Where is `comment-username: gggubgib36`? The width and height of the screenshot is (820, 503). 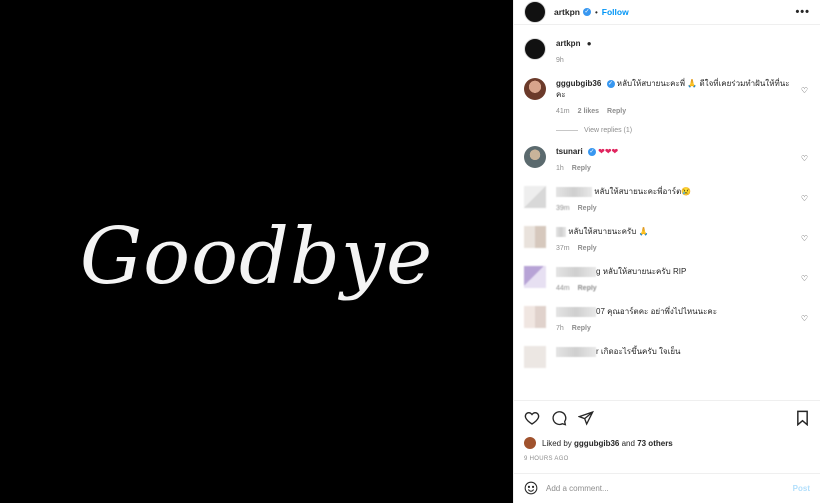 comment-username: gggubgib36 is located at coordinates (578, 83).